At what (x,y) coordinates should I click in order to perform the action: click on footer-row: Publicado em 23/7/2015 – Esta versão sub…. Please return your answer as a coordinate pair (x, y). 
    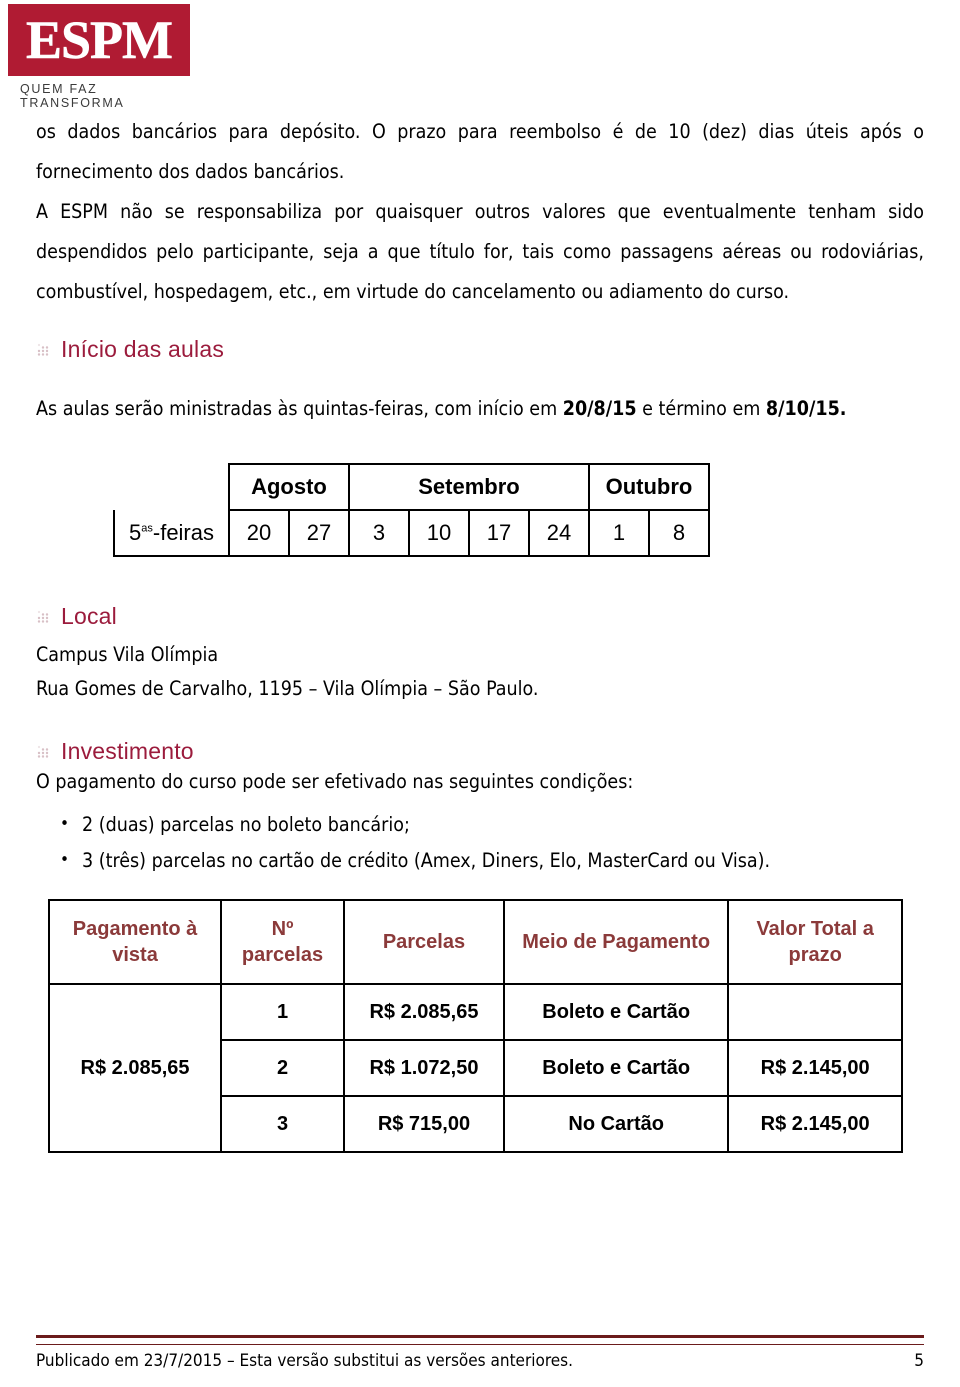
    Looking at the image, I should click on (480, 1361).